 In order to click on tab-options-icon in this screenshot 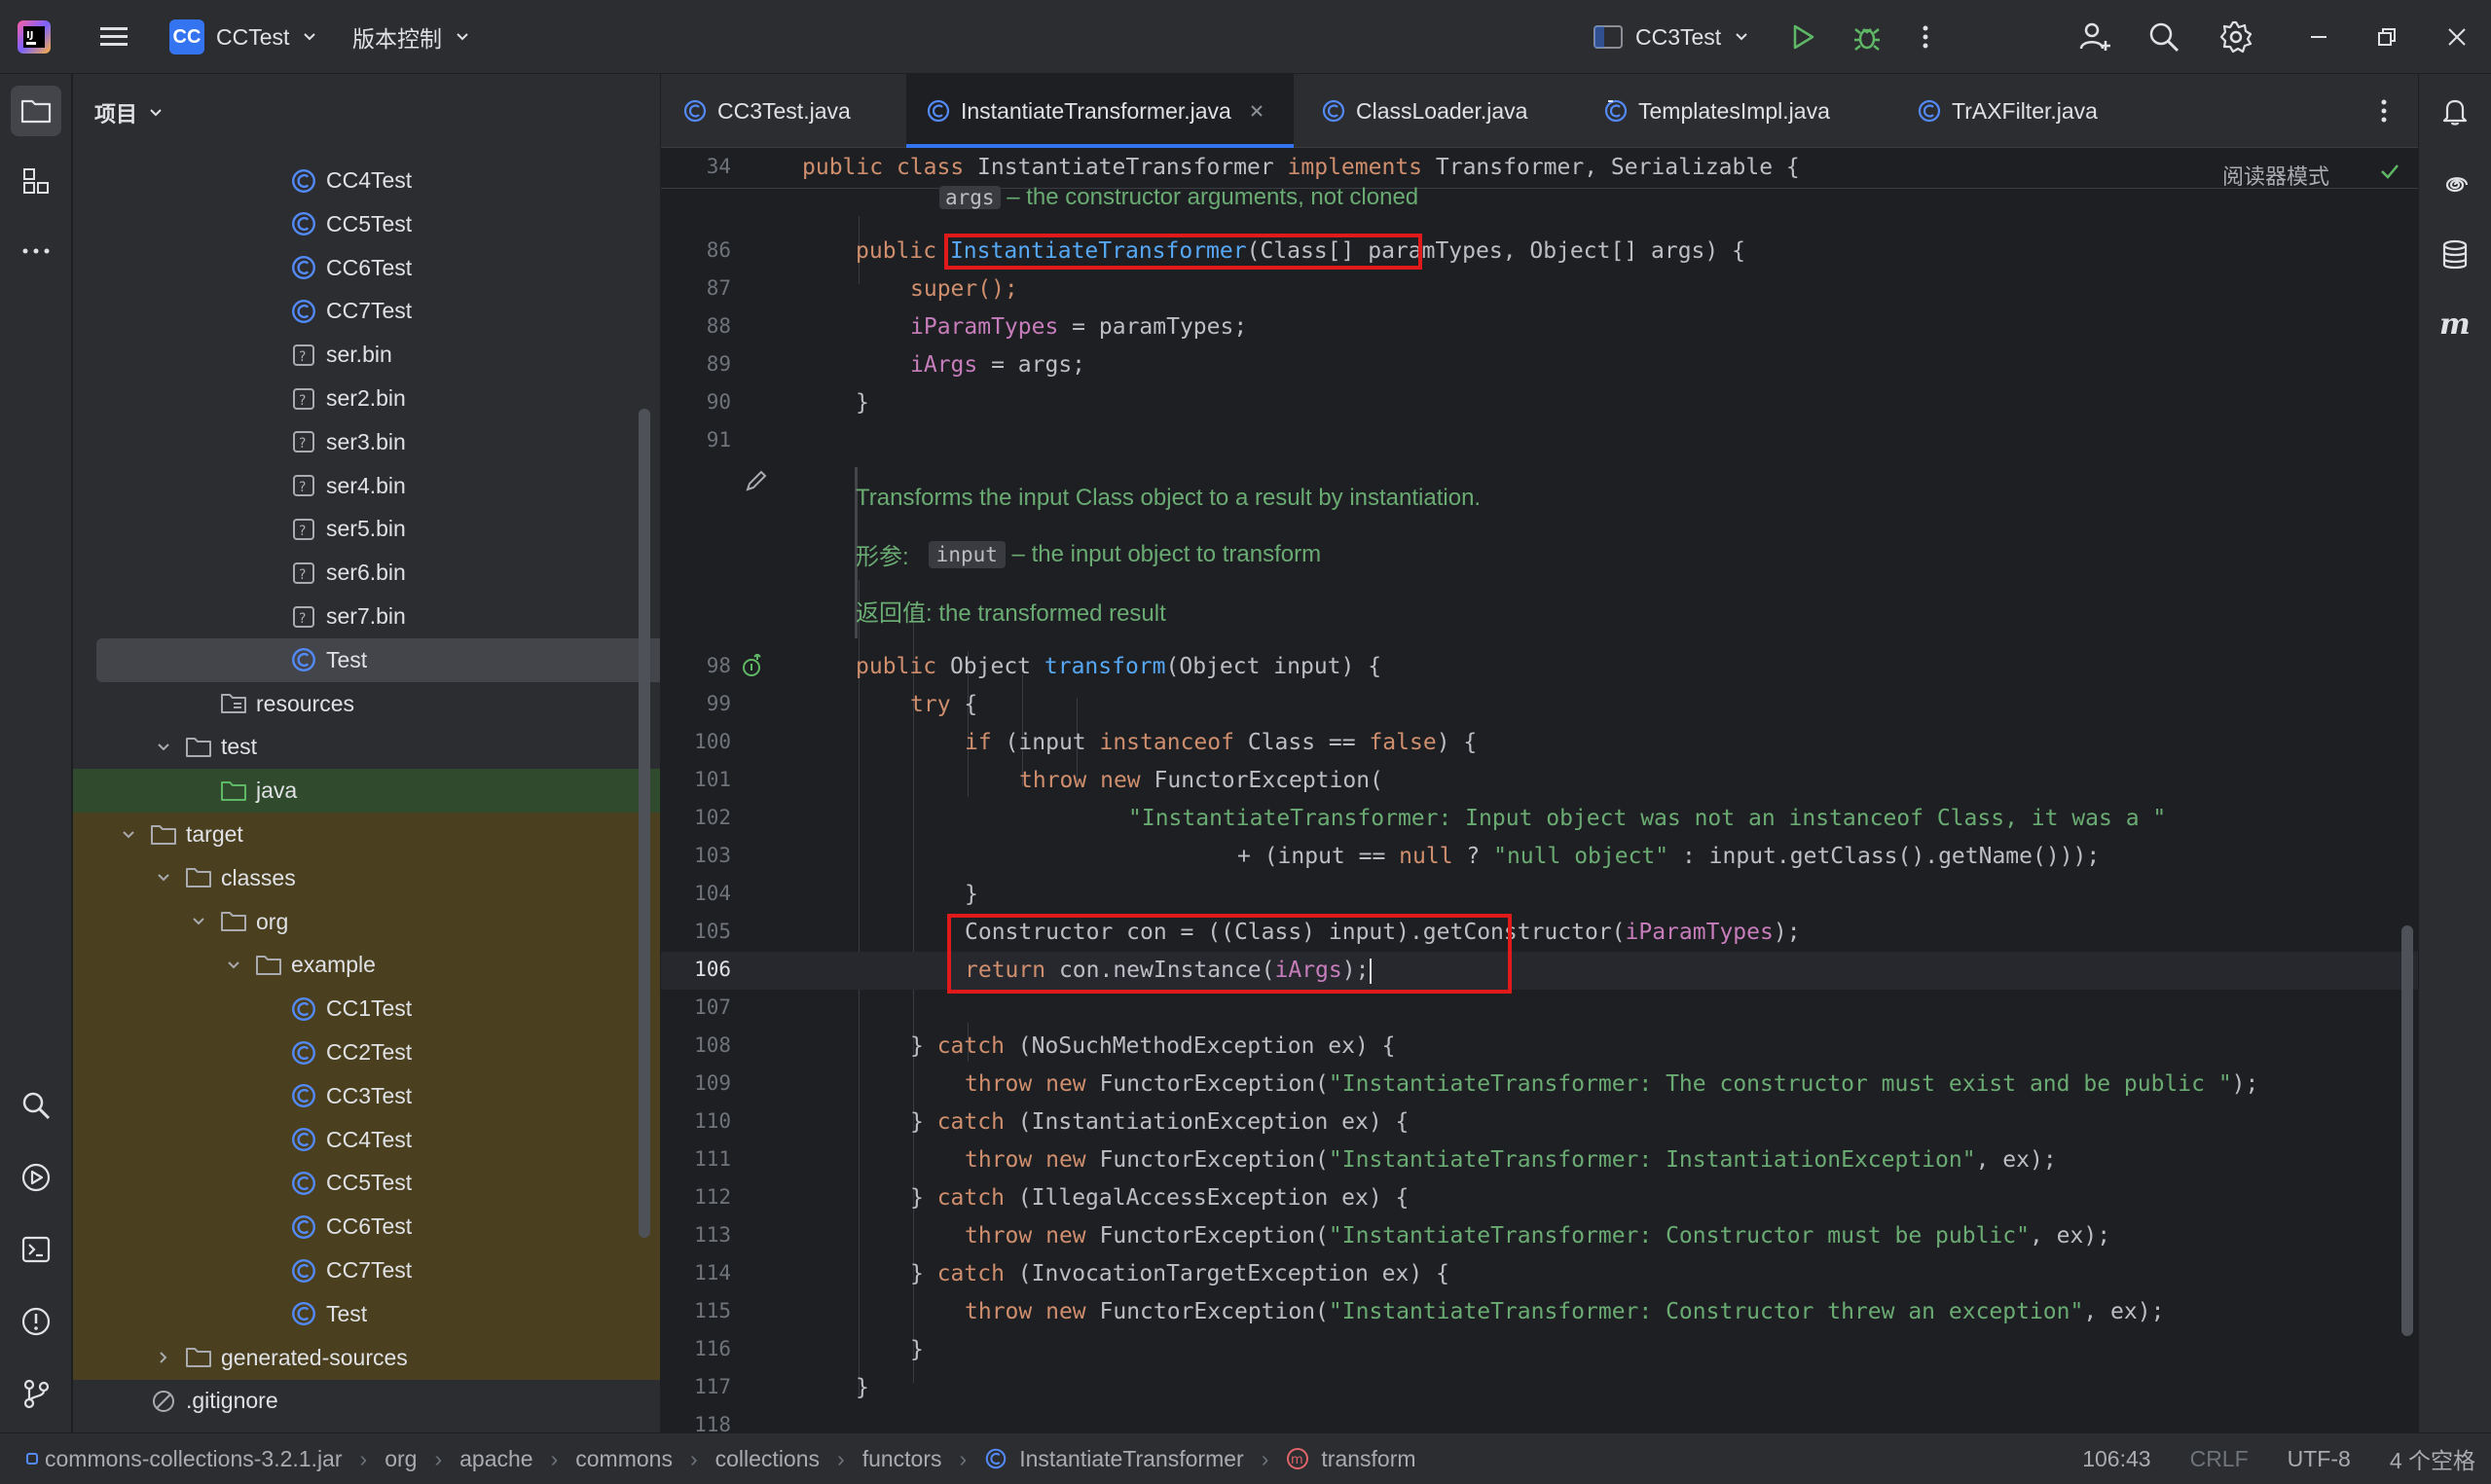, I will do `click(2384, 111)`.